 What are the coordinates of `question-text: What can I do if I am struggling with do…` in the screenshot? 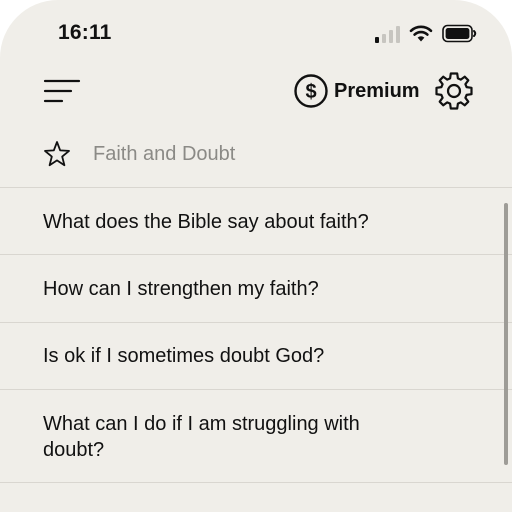 It's located at (201, 437).